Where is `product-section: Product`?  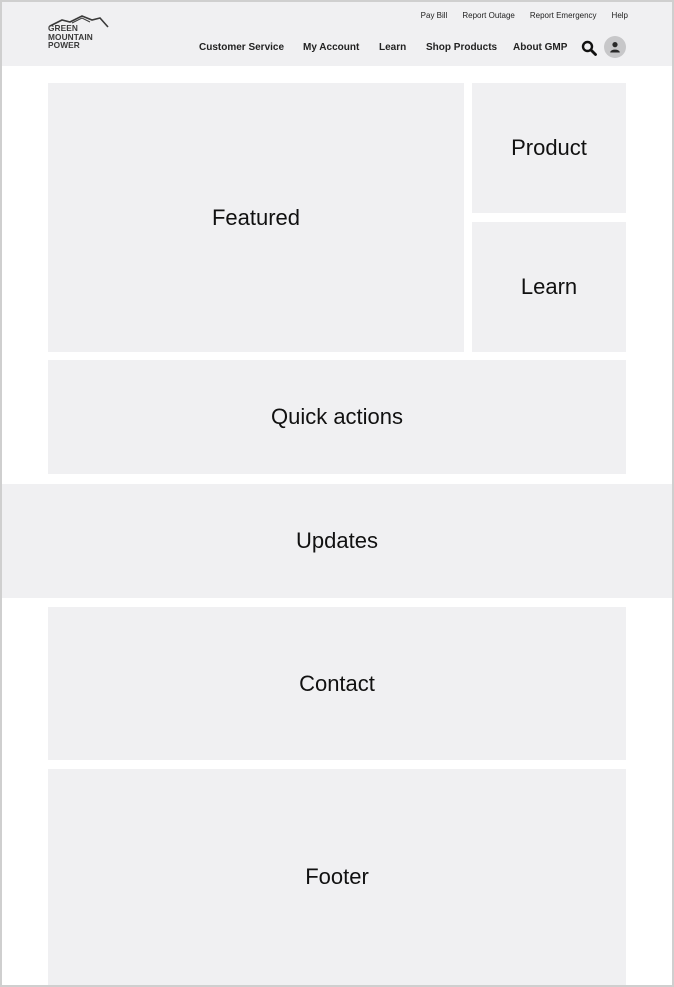
product-section: Product is located at coordinates (549, 148).